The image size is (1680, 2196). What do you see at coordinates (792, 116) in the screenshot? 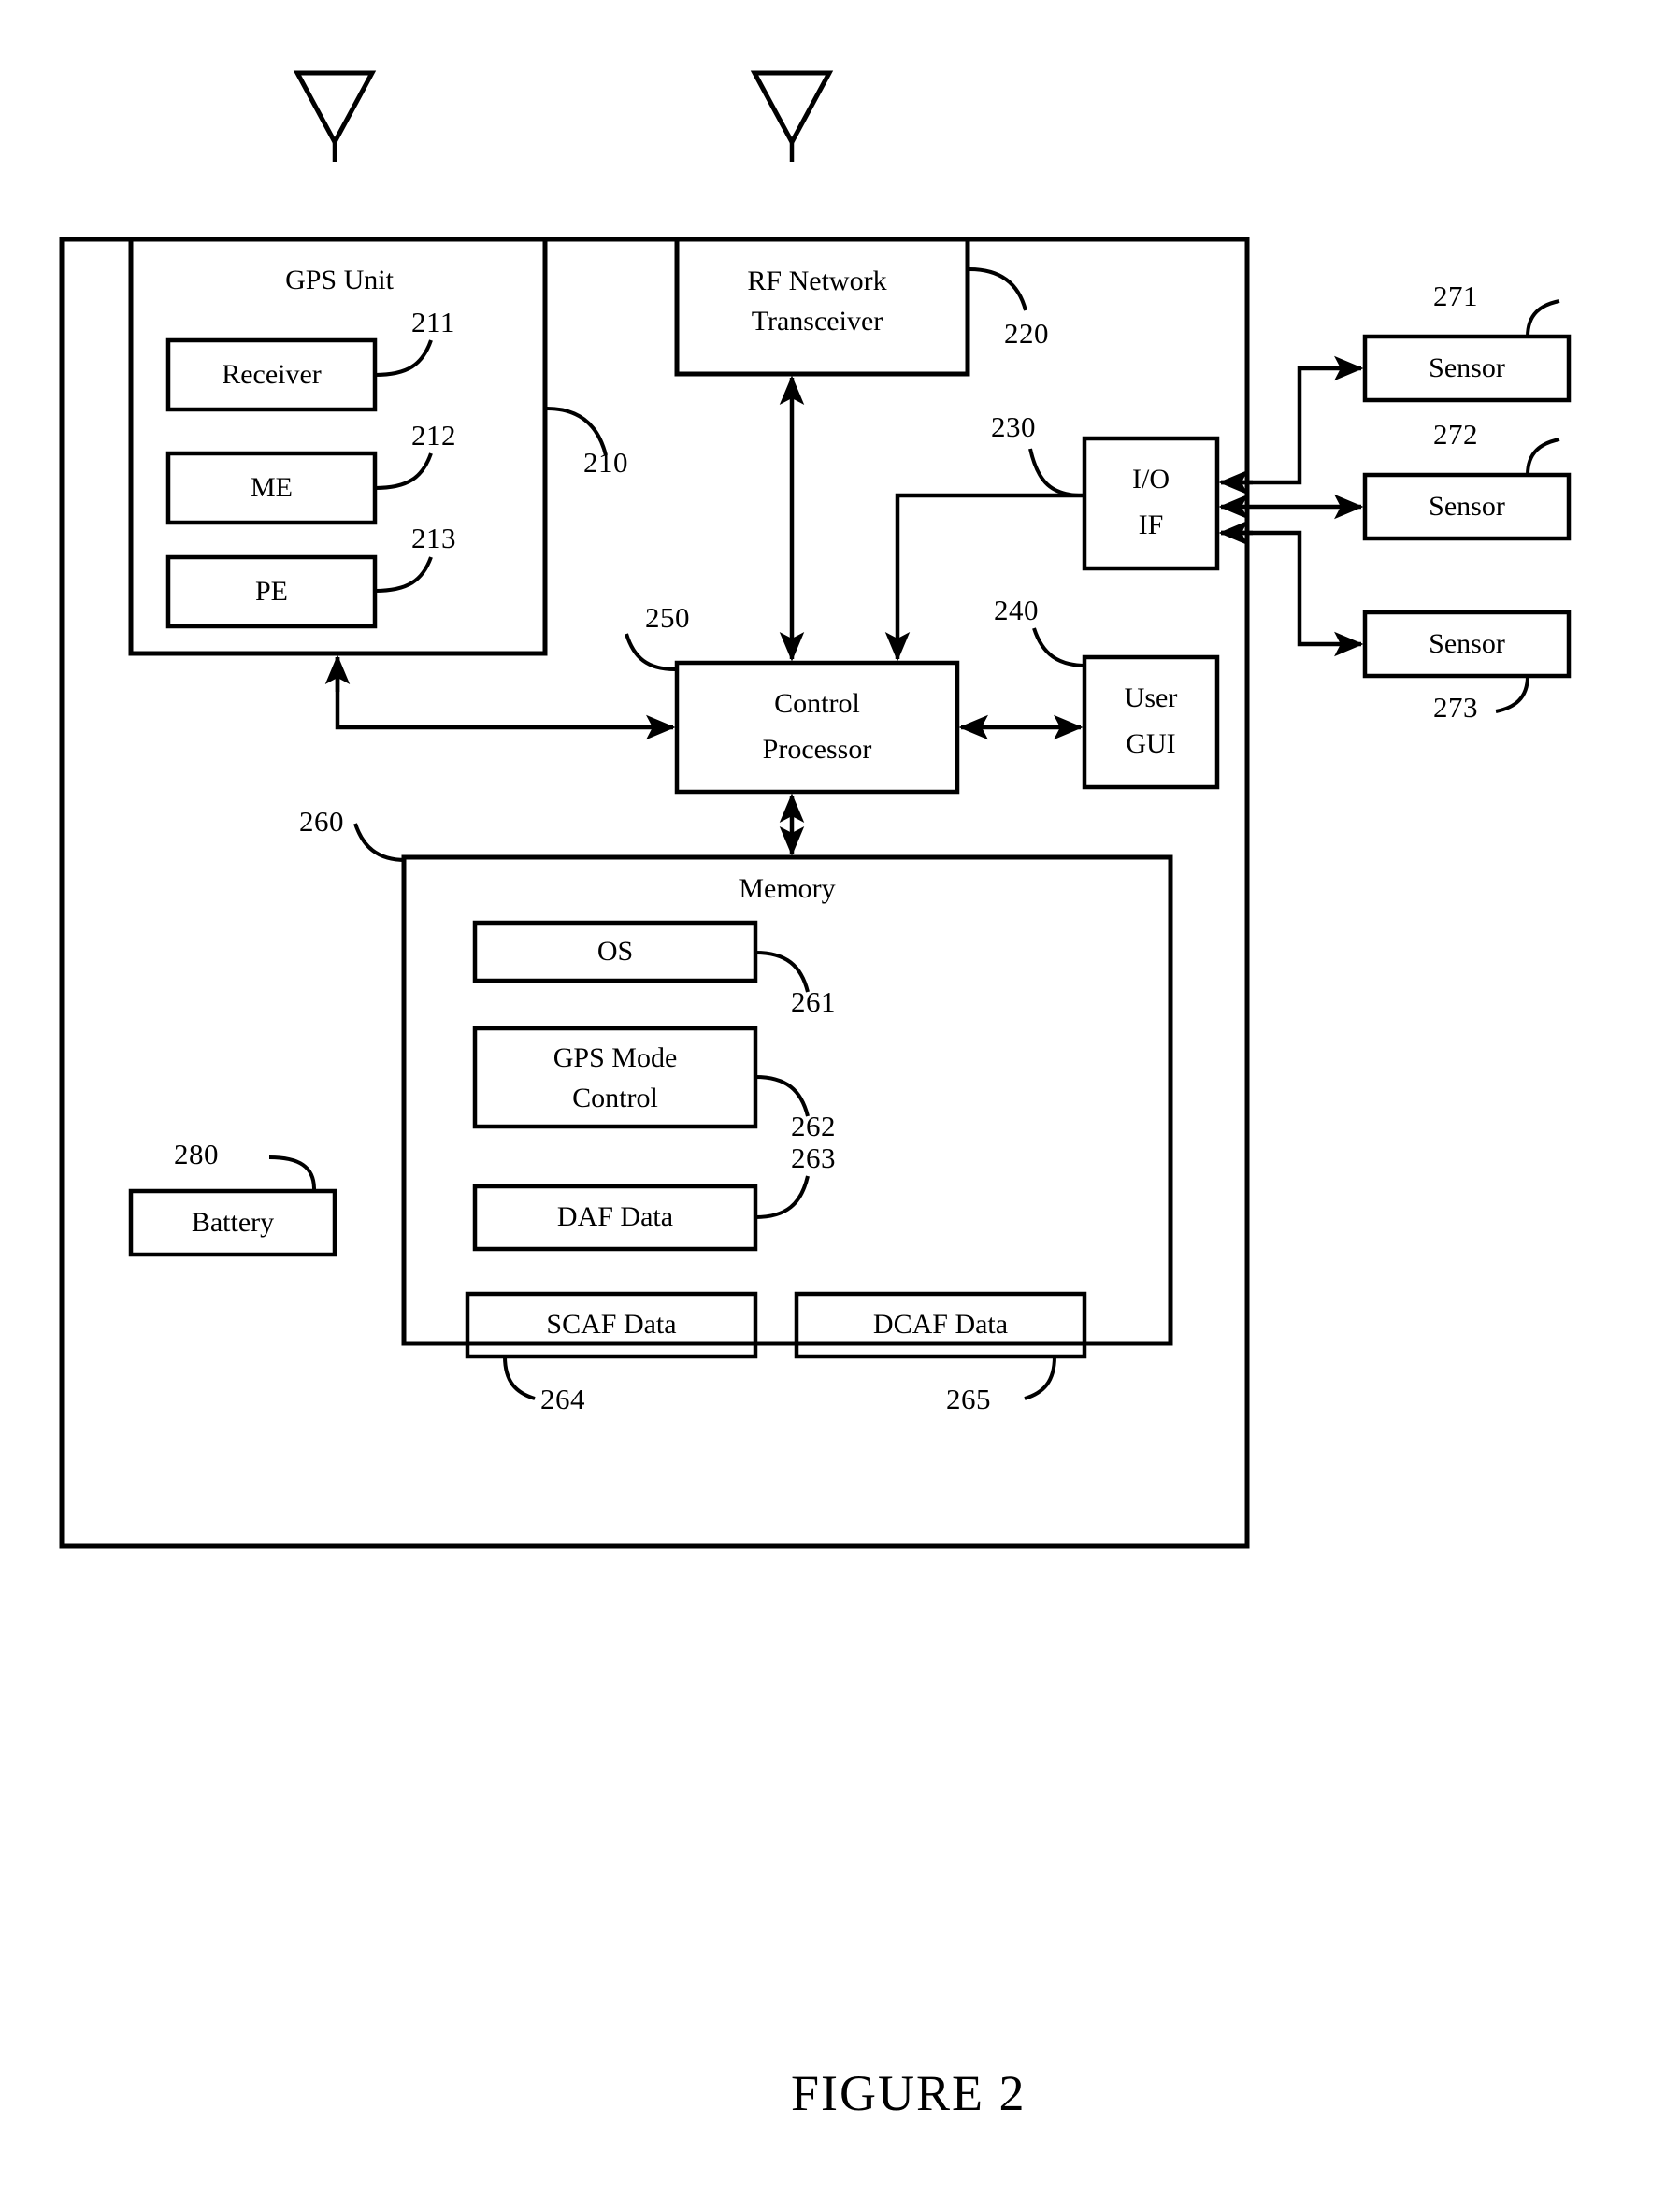
I see `rf-antenna-icon` at bounding box center [792, 116].